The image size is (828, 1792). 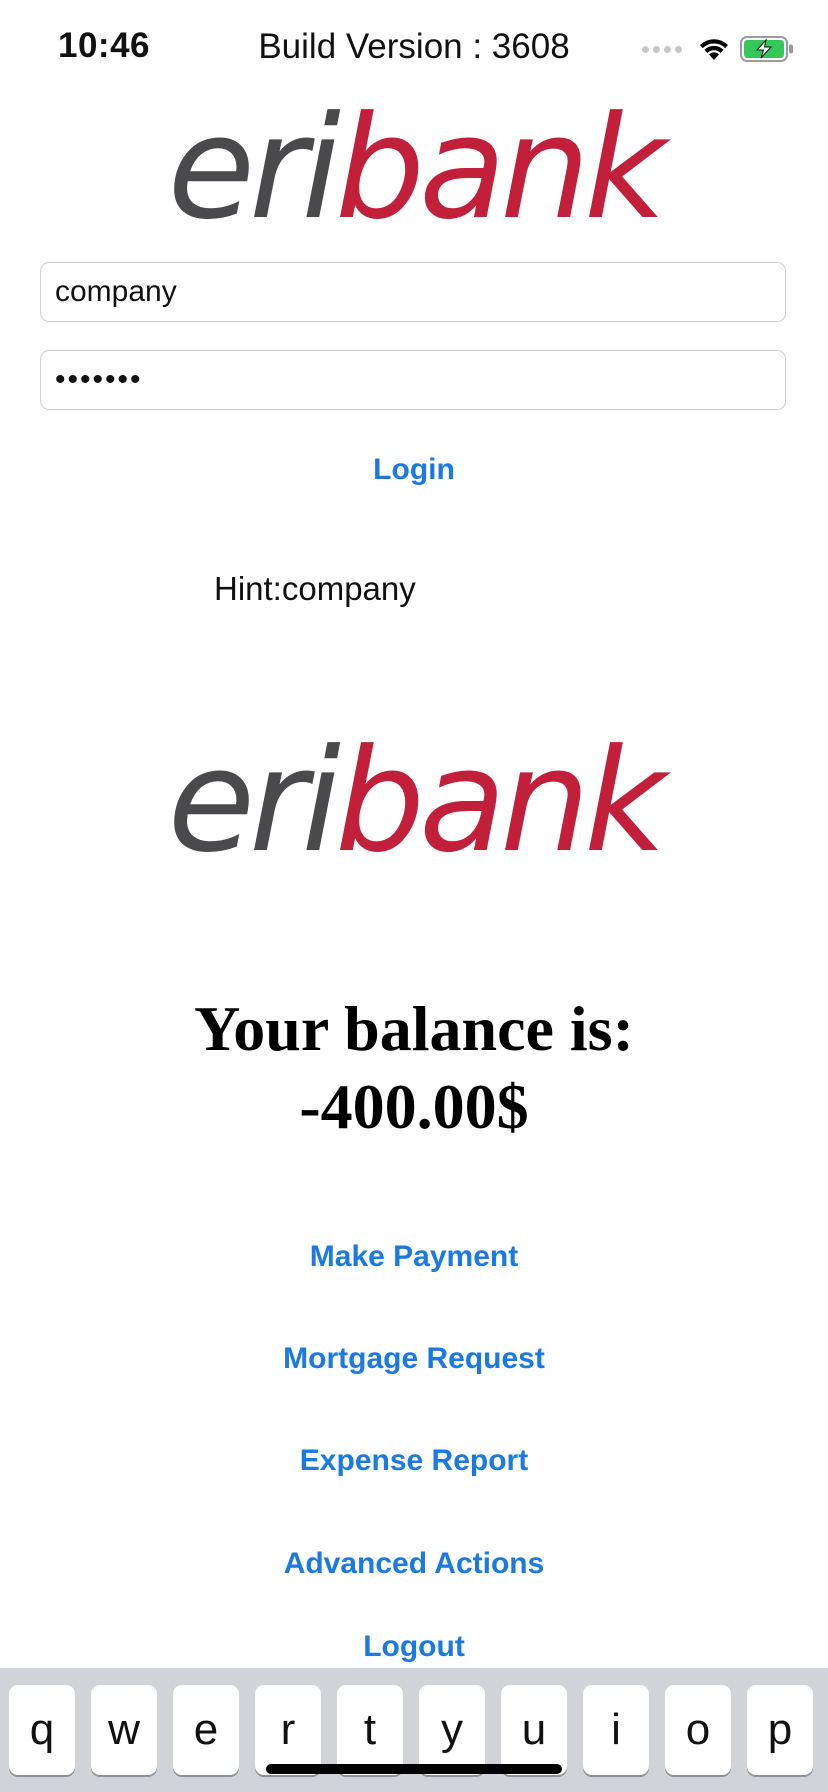 What do you see at coordinates (414, 1564) in the screenshot?
I see `advanced-actions-button: Advanced Actions` at bounding box center [414, 1564].